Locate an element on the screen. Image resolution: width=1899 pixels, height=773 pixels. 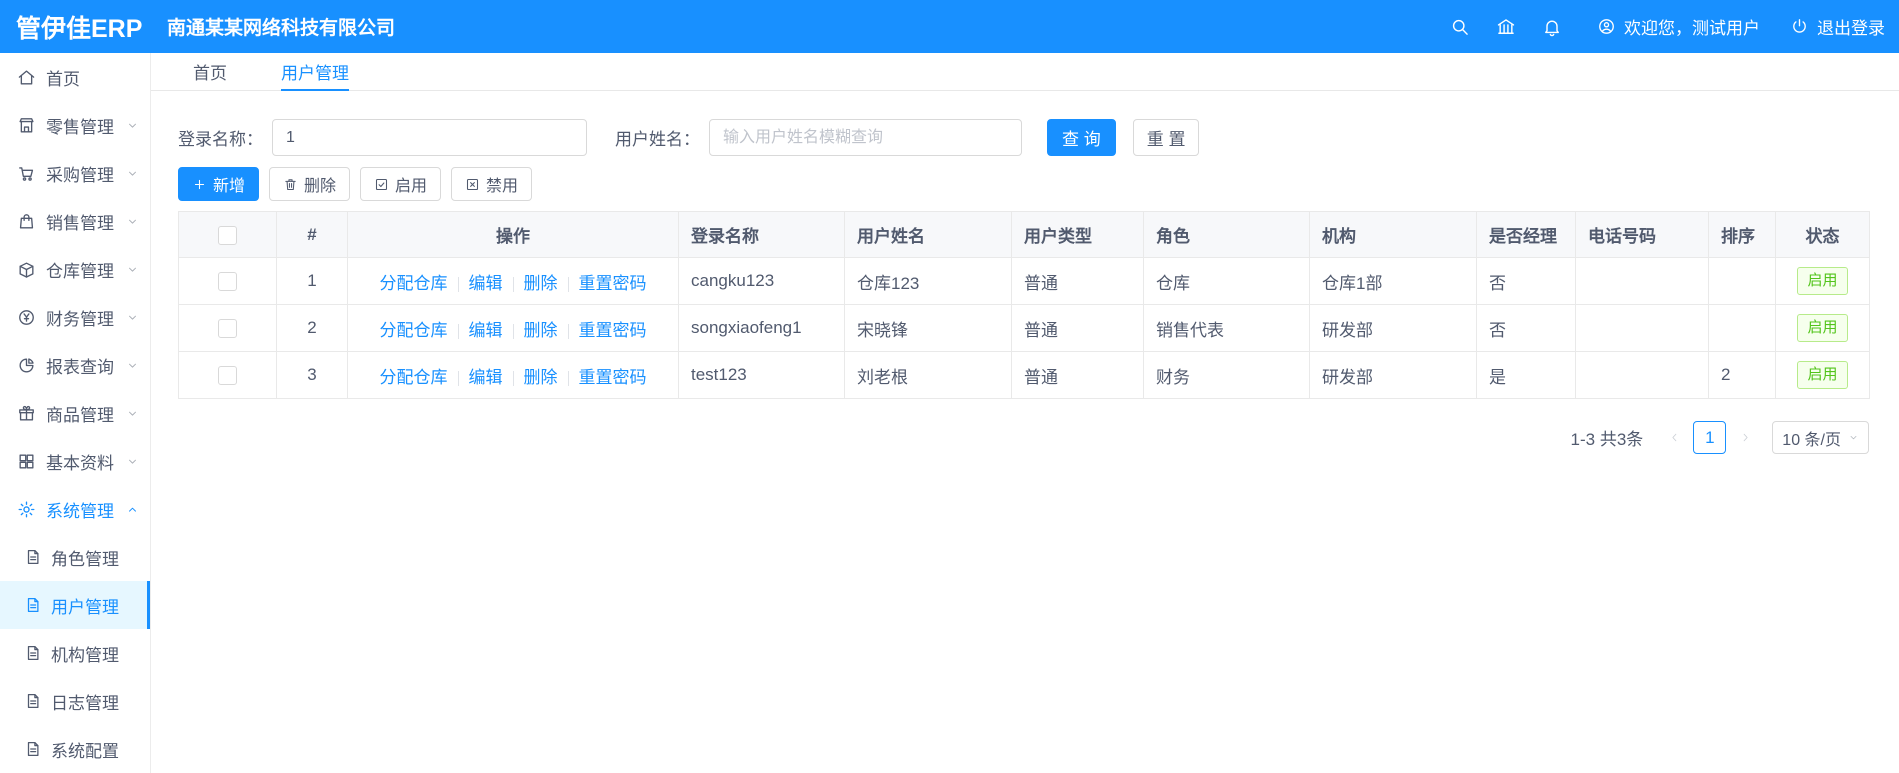
add-button: 新增 is located at coordinates (219, 184).